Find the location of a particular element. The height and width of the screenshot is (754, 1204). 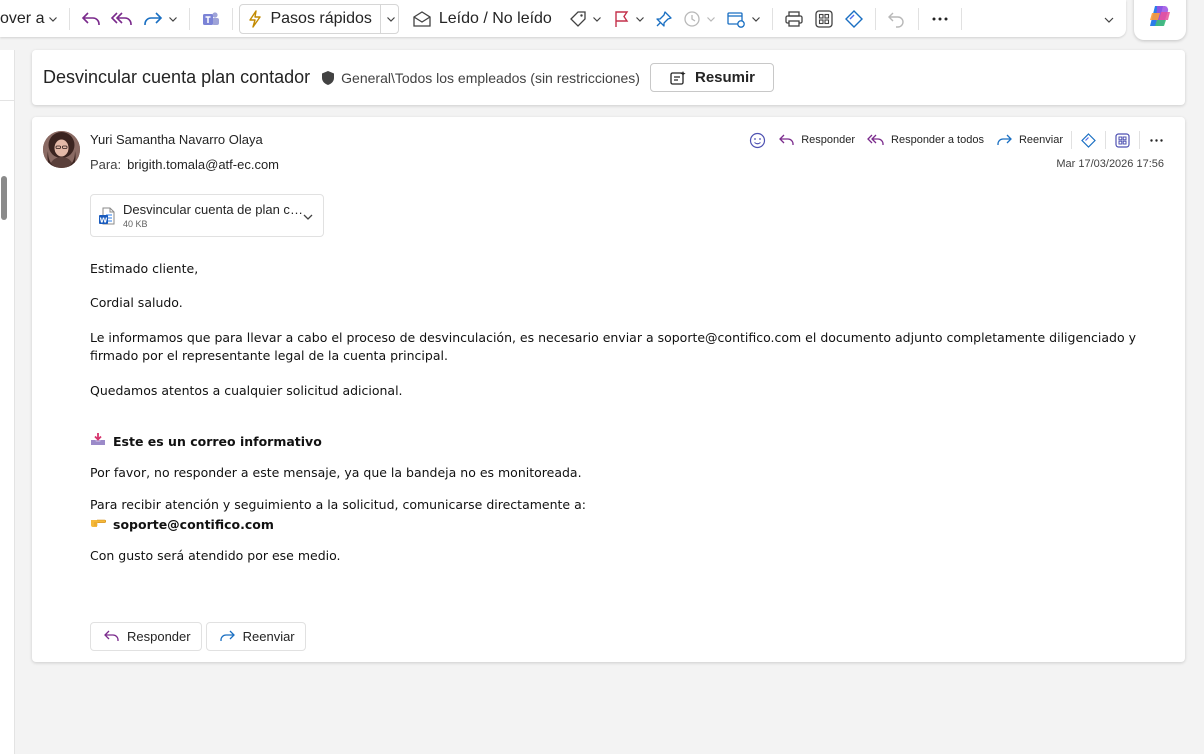

reply-action: Responder is located at coordinates (816, 140).